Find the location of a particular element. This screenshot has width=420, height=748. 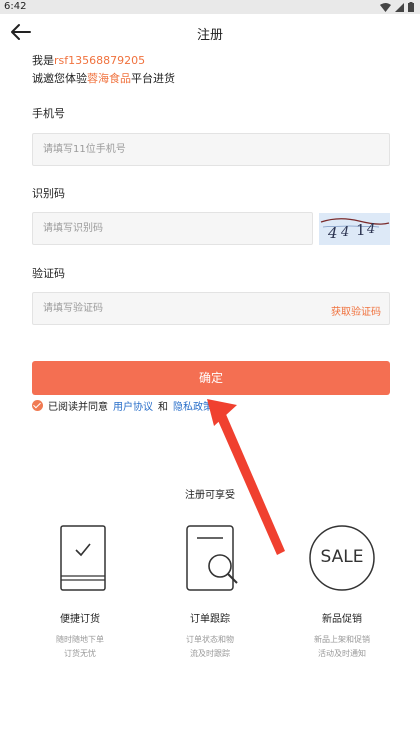

intro-line-1: 我是rsf13568879205 is located at coordinates (88, 60).